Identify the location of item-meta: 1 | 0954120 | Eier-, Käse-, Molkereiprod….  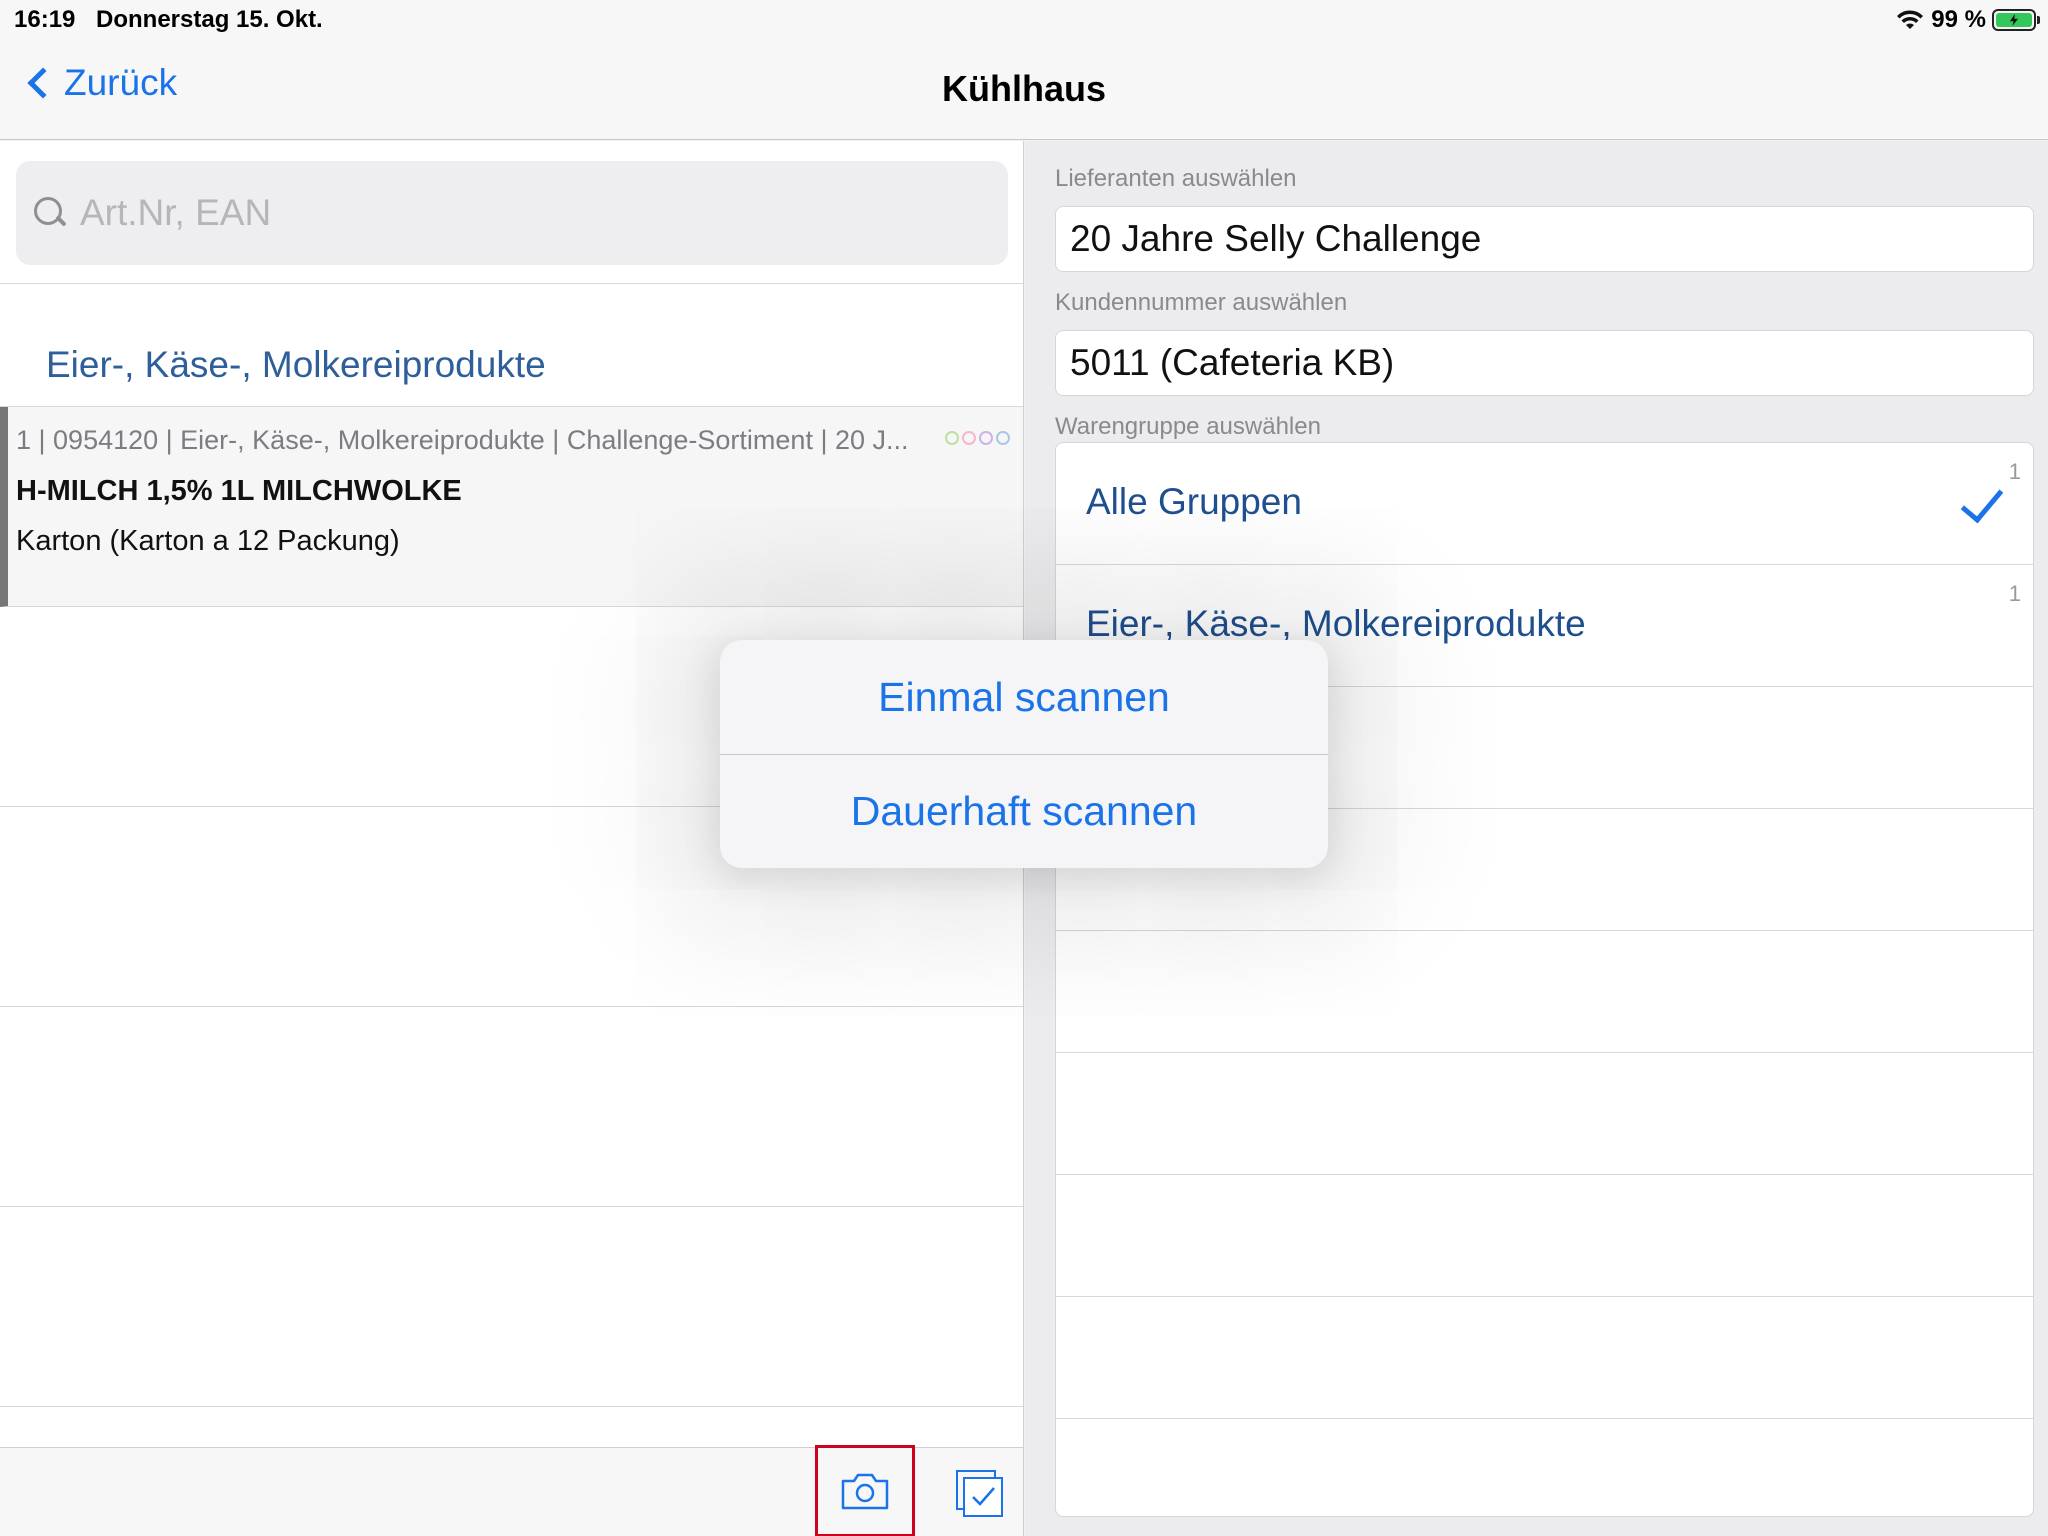
(462, 440).